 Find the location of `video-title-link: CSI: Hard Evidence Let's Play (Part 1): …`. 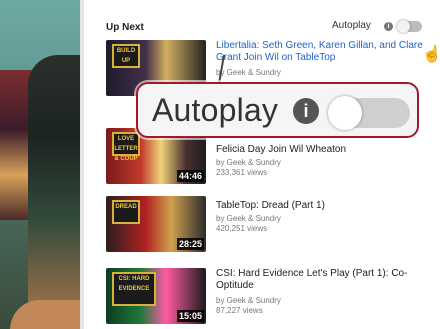

video-title-link: CSI: Hard Evidence Let's Play (Part 1): … is located at coordinates (321, 280).